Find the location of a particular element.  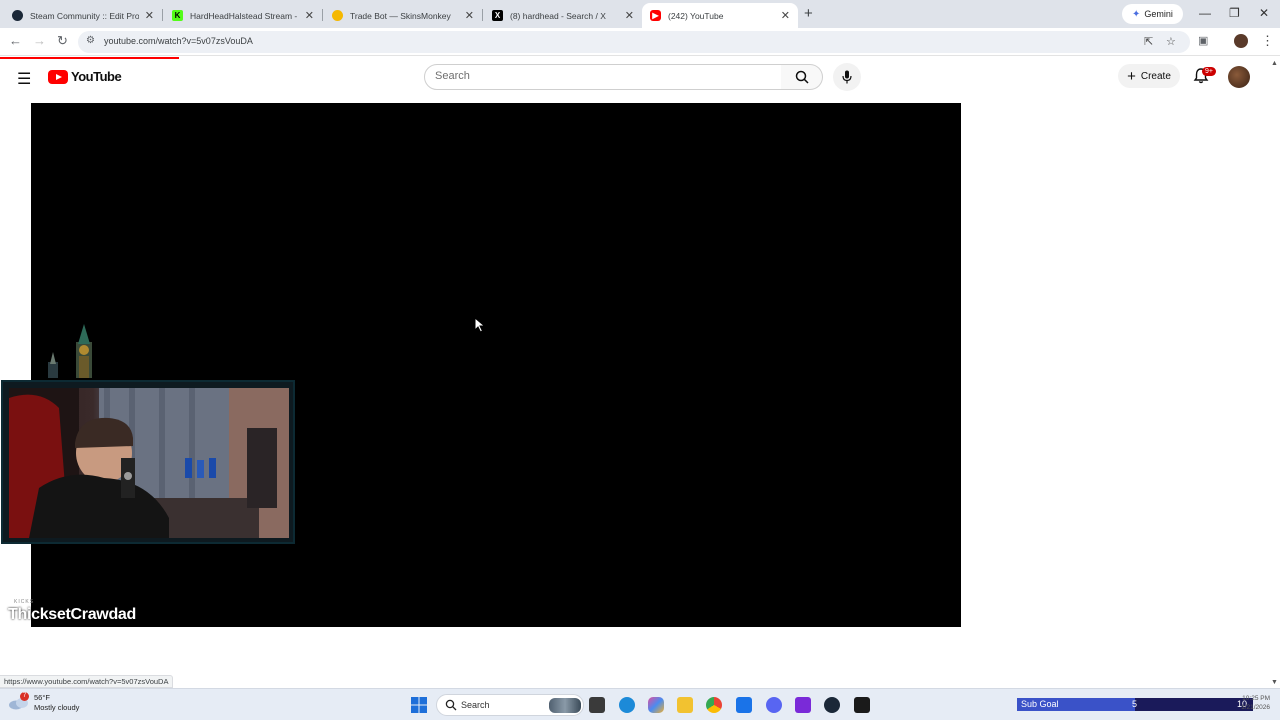

search-box is located at coordinates (603, 77).